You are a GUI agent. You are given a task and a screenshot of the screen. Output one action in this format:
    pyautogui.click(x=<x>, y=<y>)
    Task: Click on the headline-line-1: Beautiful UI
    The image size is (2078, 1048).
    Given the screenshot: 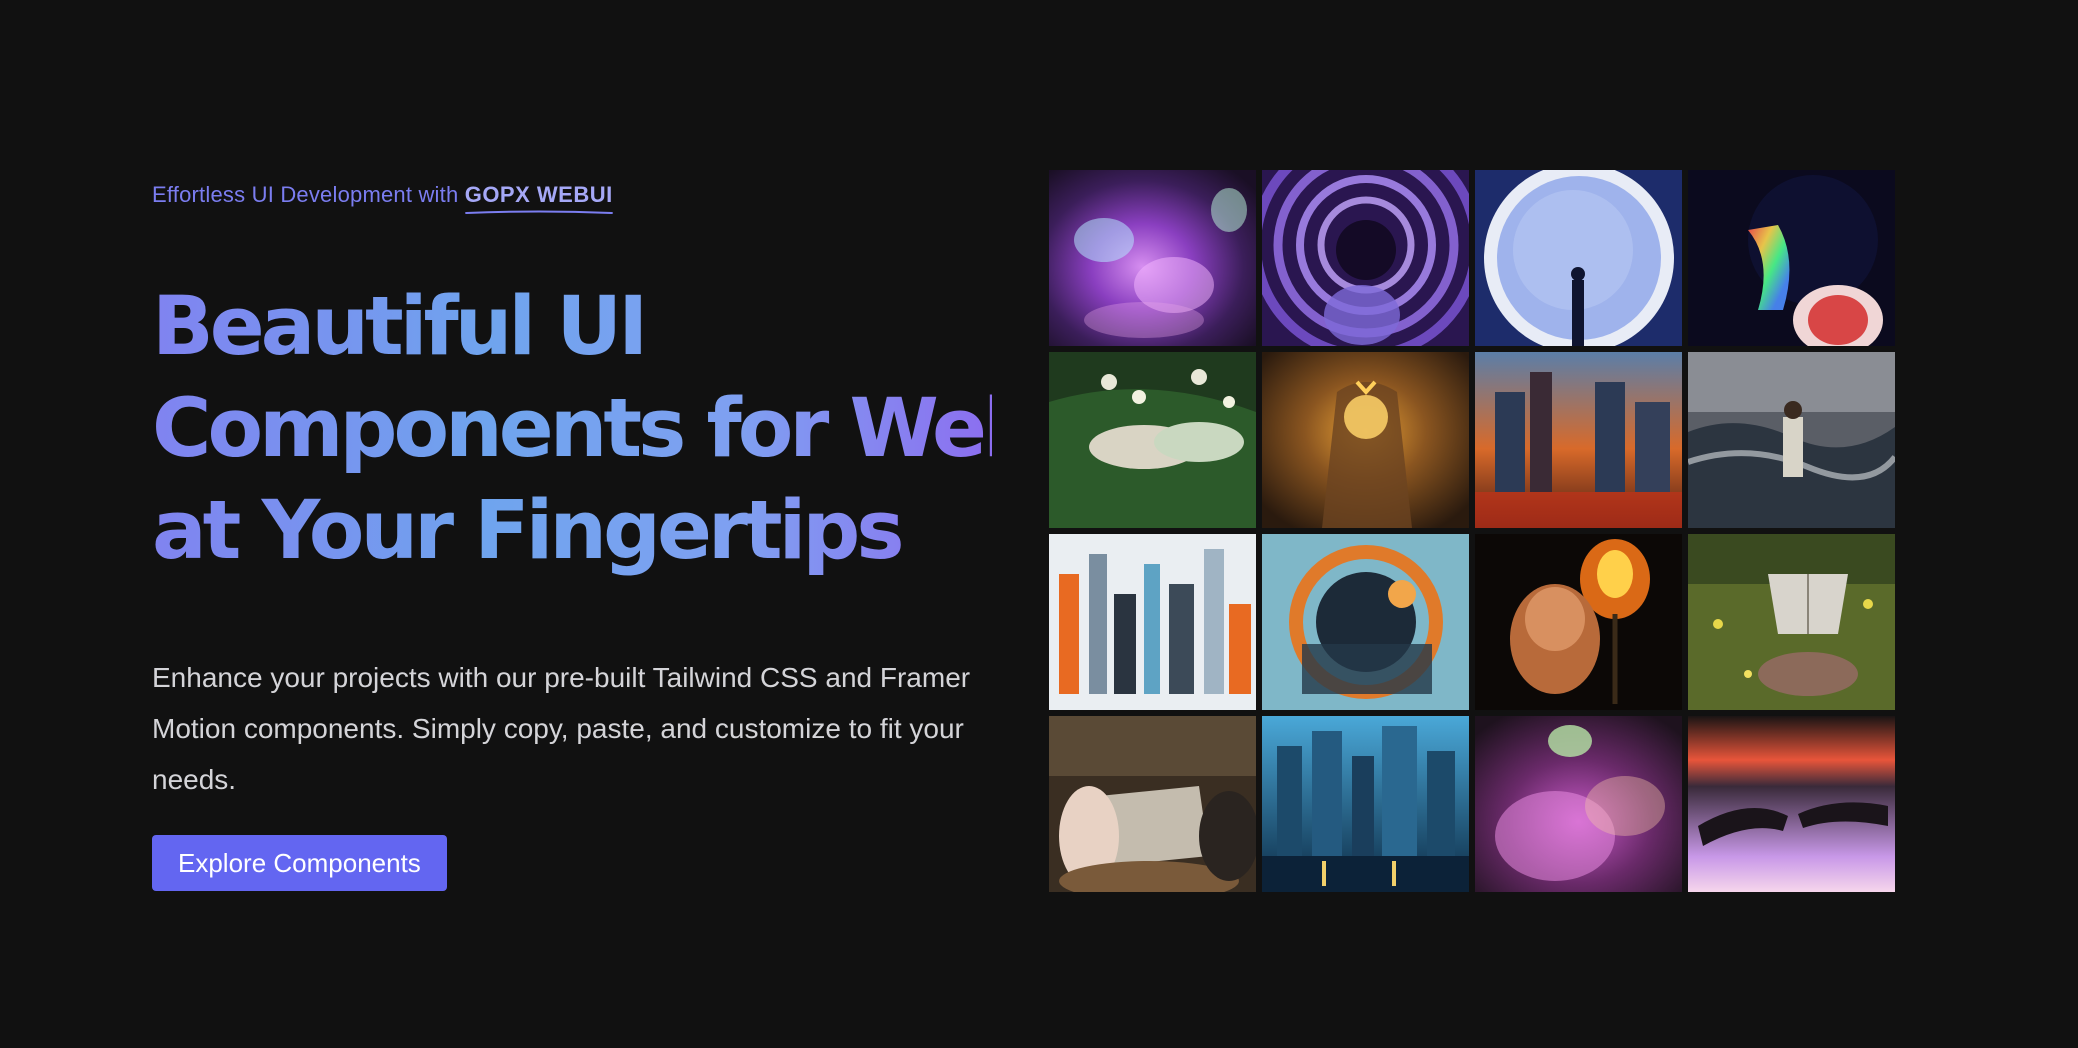 What is the action you would take?
    pyautogui.click(x=398, y=327)
    